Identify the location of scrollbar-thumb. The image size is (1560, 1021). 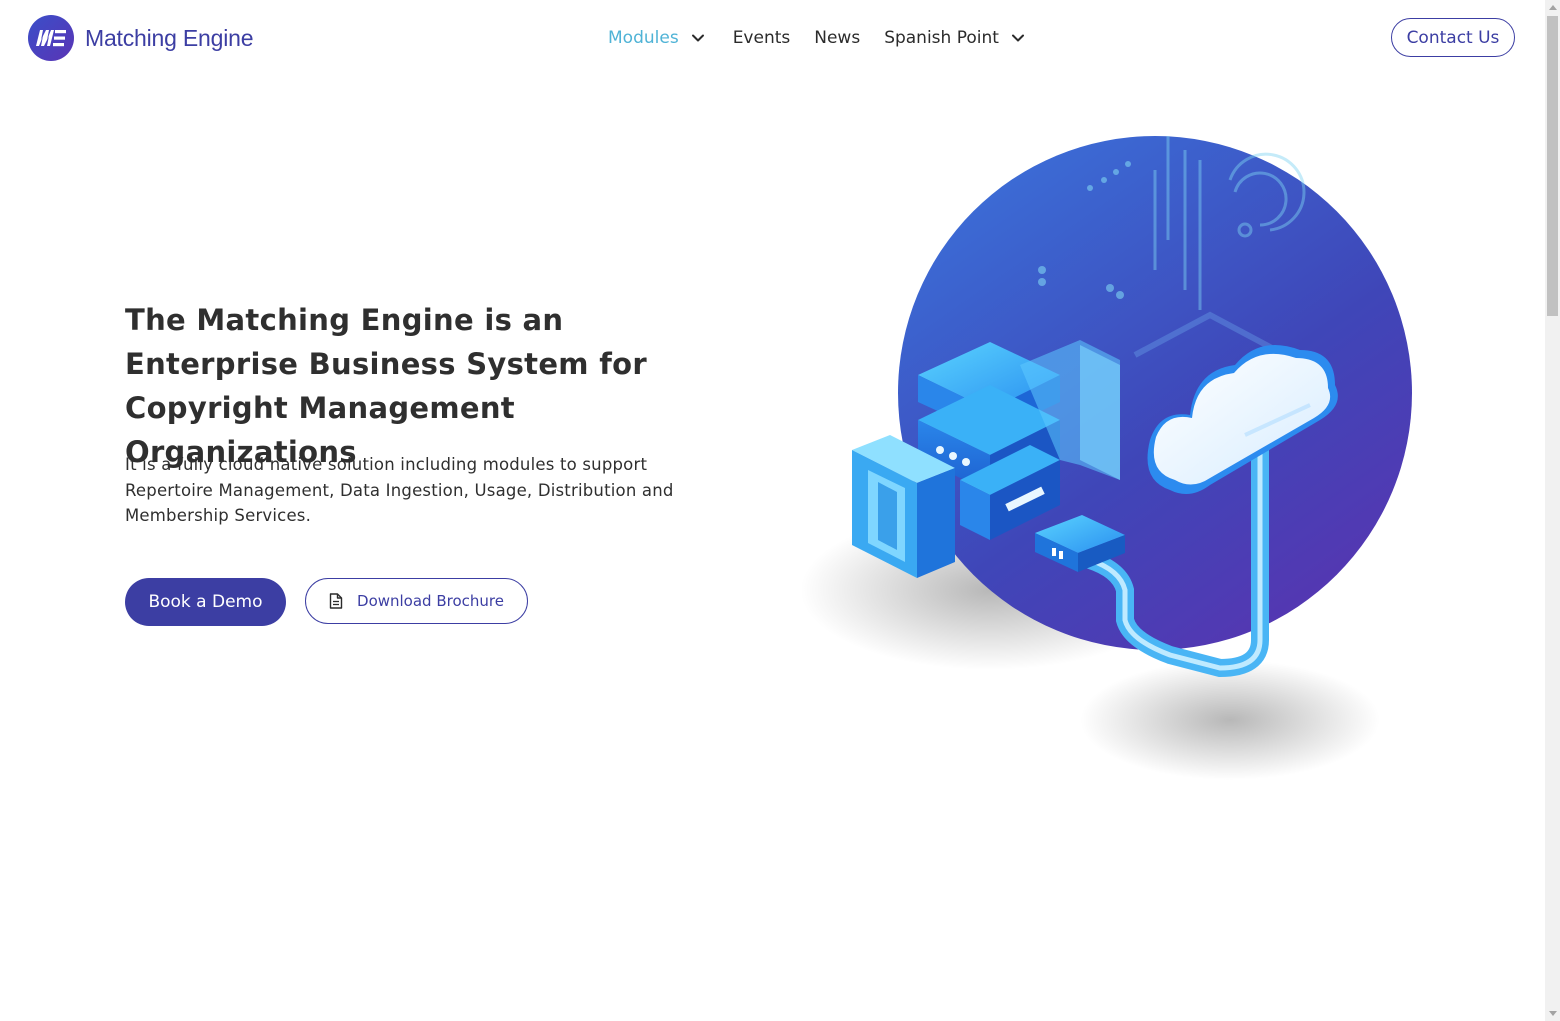
(1552, 166).